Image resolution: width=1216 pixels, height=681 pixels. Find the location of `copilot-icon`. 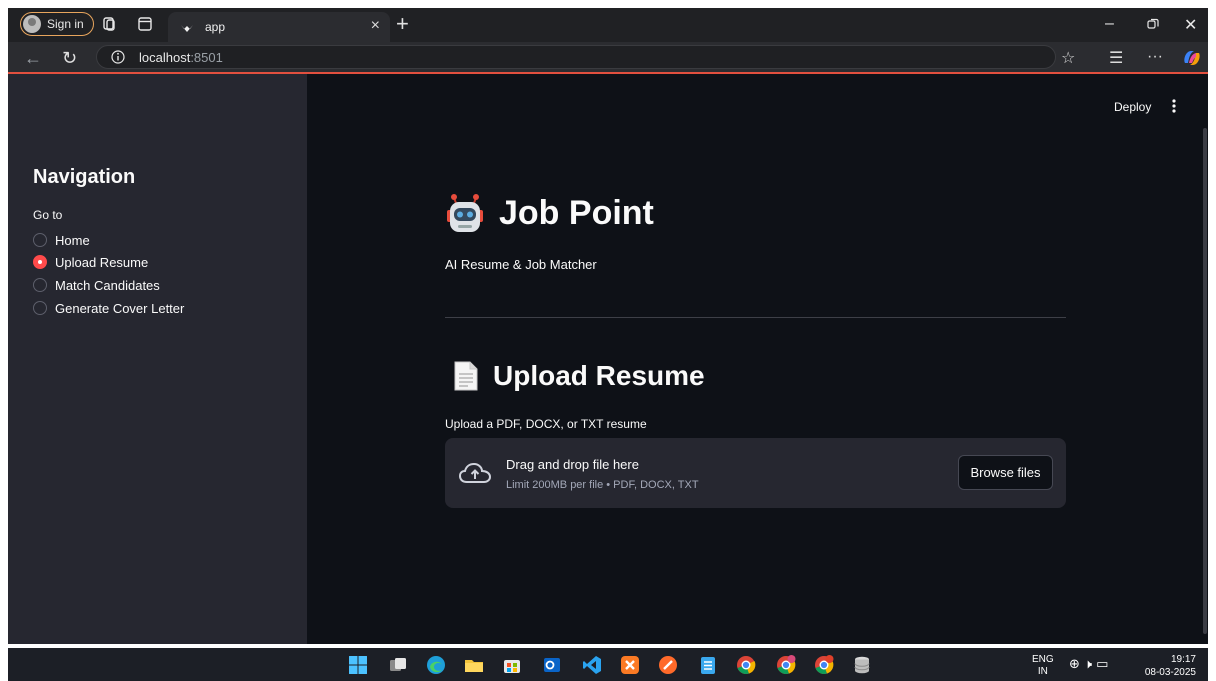

copilot-icon is located at coordinates (1192, 58).